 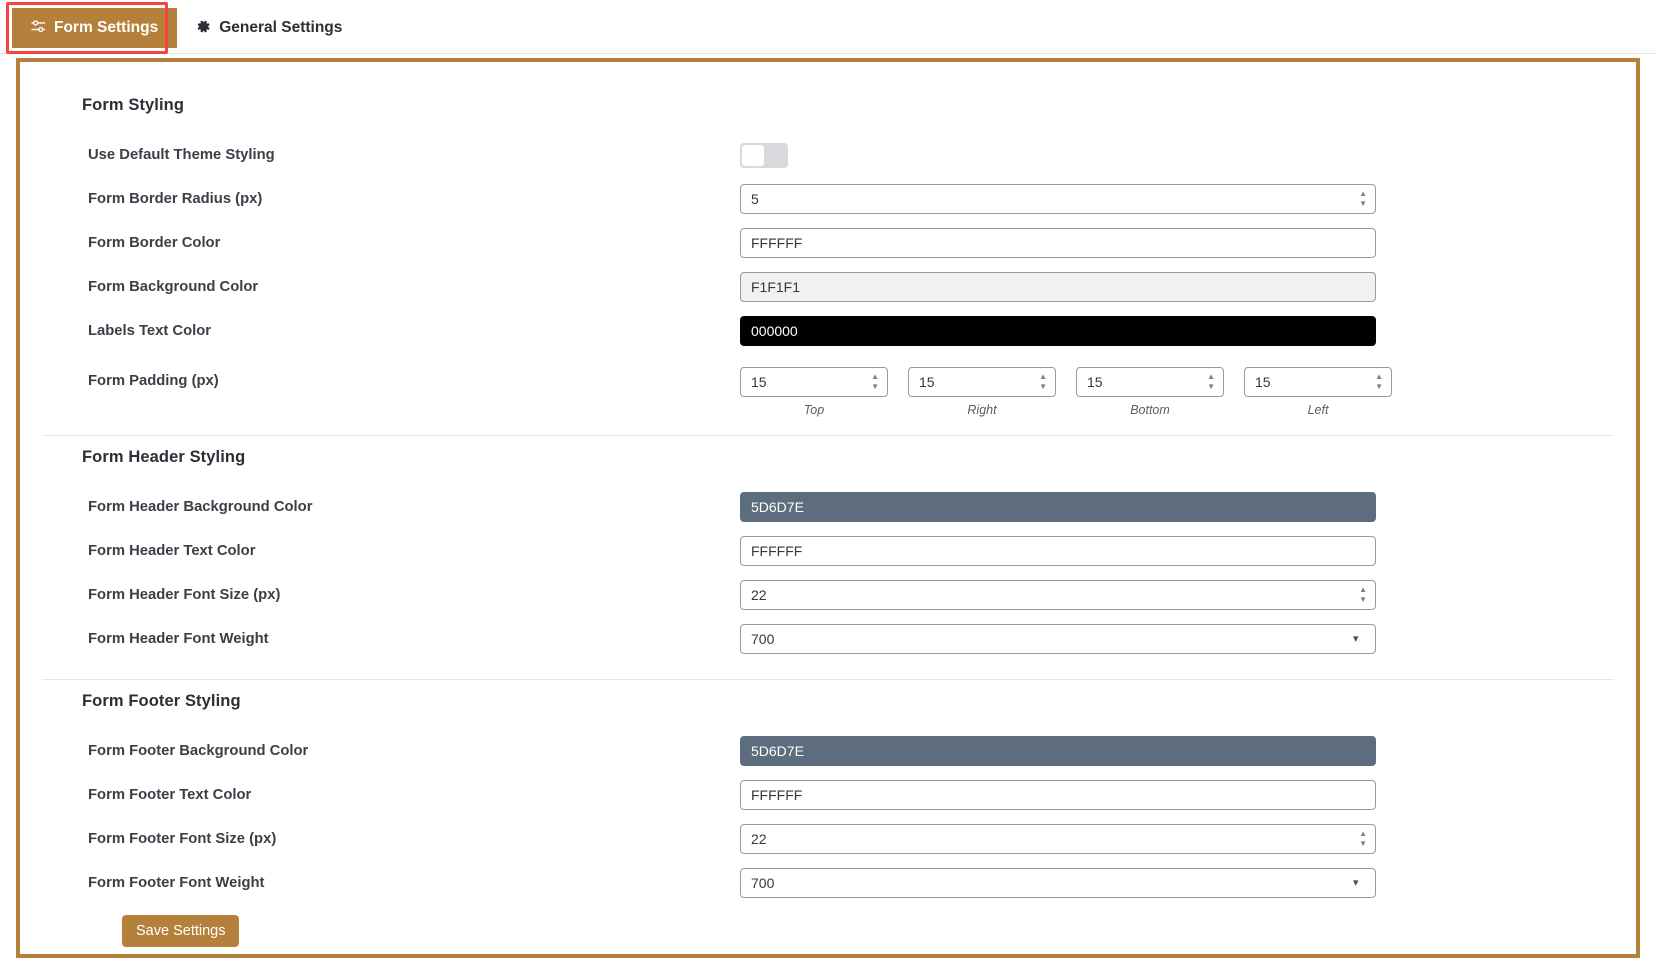 What do you see at coordinates (1058, 287) in the screenshot?
I see `input-form-background-color: F1F1F1` at bounding box center [1058, 287].